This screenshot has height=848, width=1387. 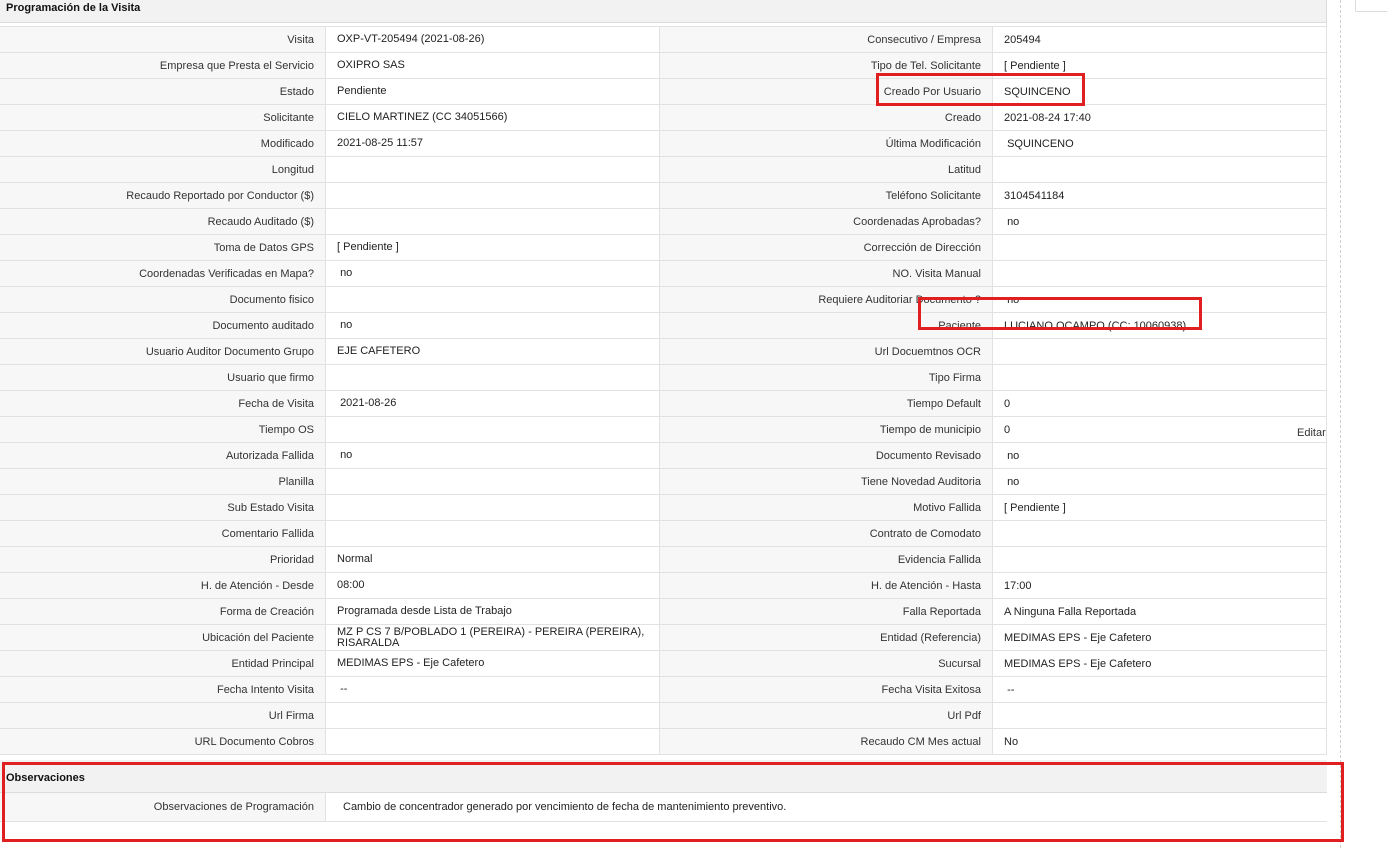 I want to click on field-label: Fecha Intento Visita, so click(x=163, y=689).